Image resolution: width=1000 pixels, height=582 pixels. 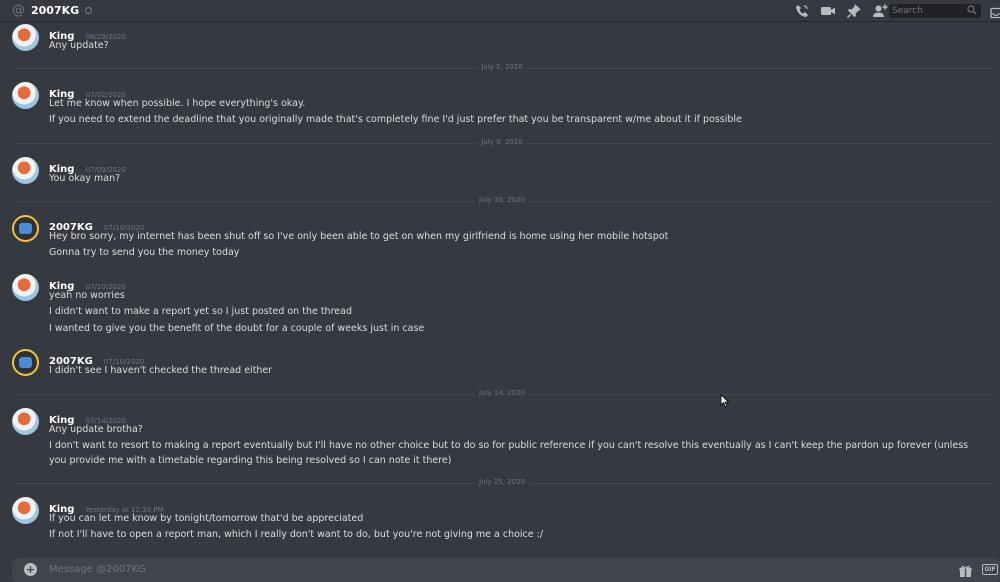 I want to click on date-divider-label: July 25, 2020, so click(x=502, y=482).